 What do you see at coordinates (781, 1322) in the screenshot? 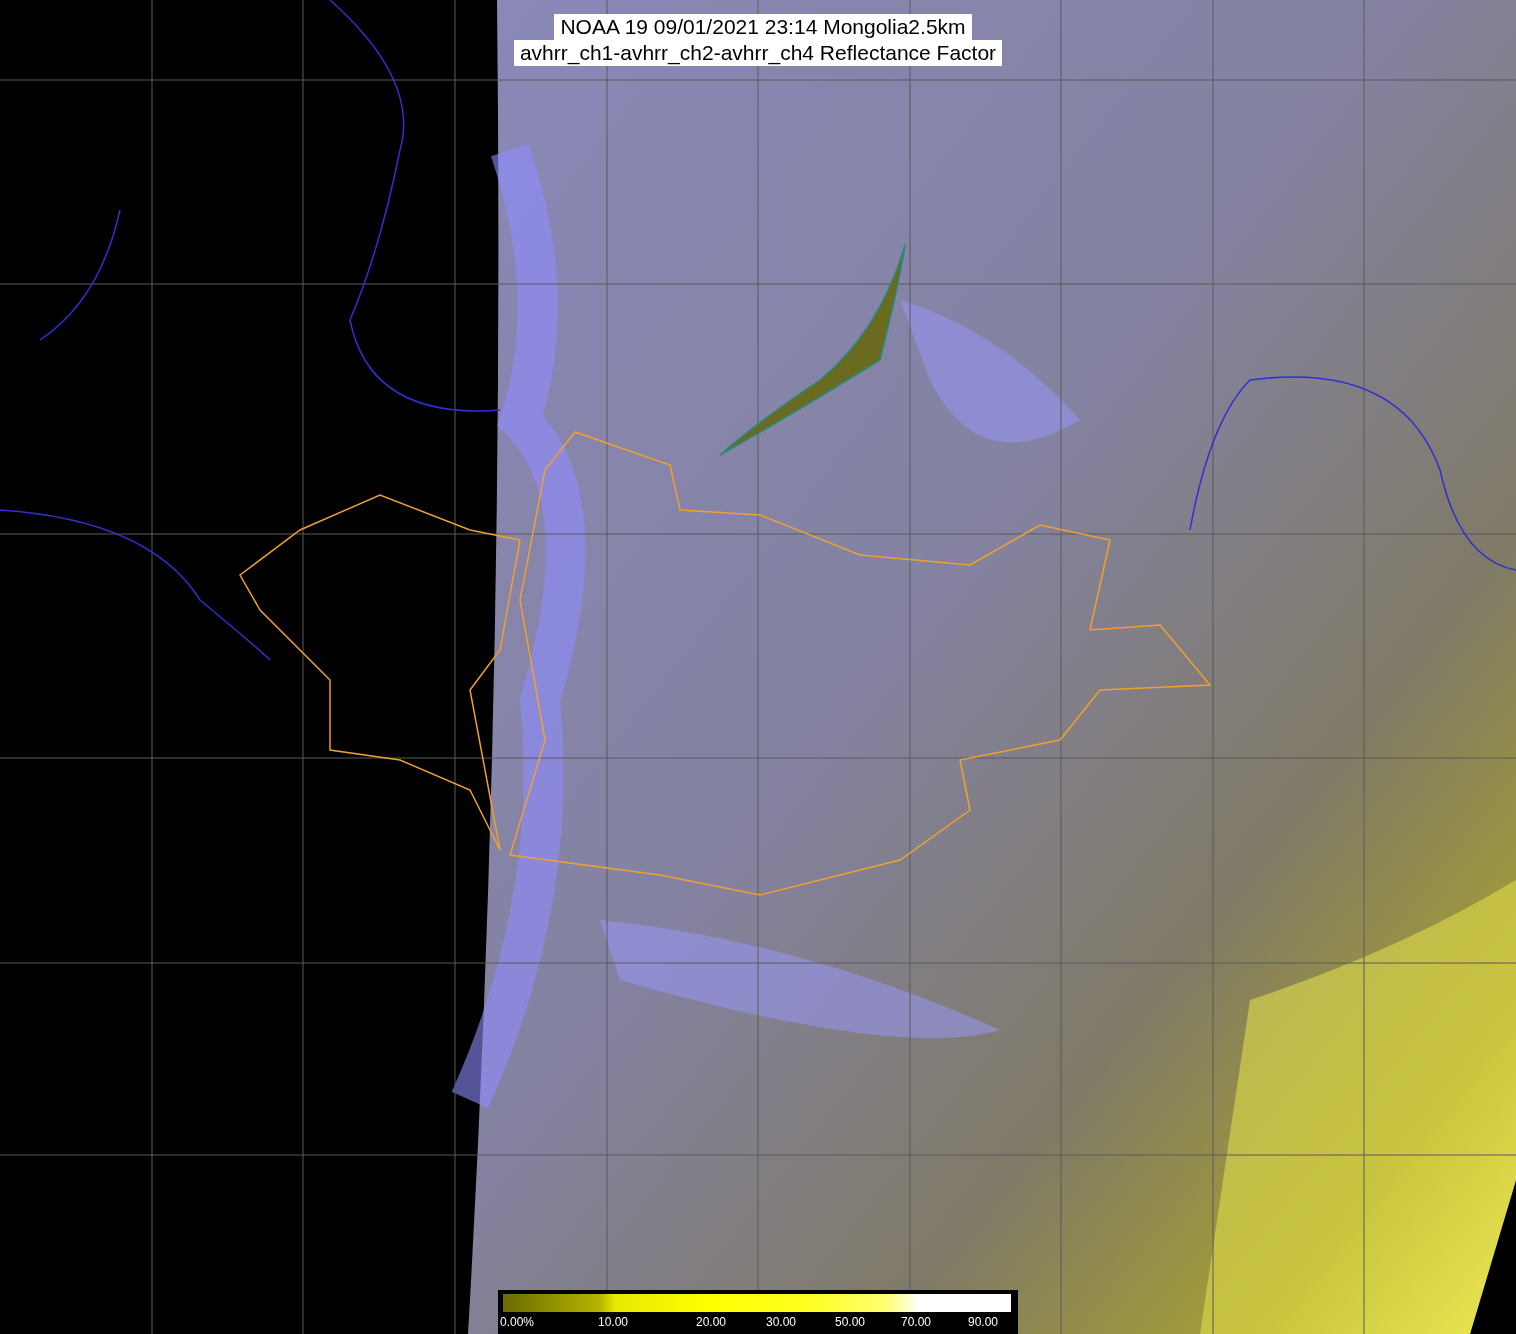
I see `colorbar-tick-label: 30.00` at bounding box center [781, 1322].